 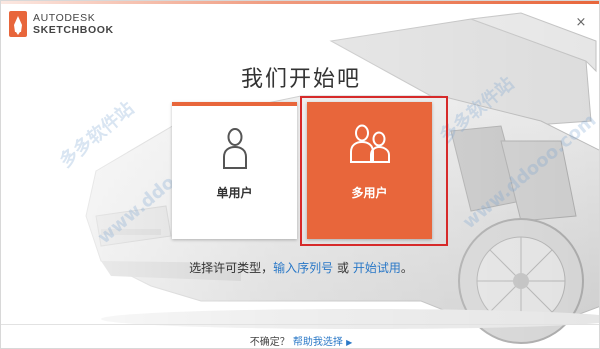 What do you see at coordinates (97, 135) in the screenshot?
I see `watermark-text: 多多软件站` at bounding box center [97, 135].